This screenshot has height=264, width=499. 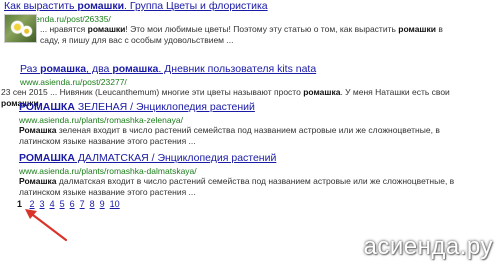 I want to click on pagination-page-link: 4, so click(x=52, y=204).